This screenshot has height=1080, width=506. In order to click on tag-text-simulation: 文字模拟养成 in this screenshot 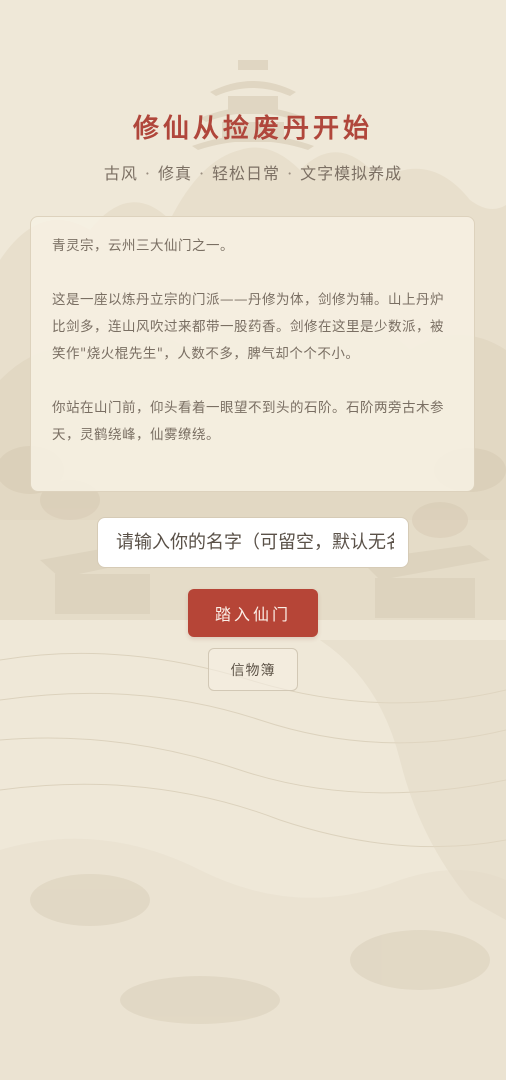, I will do `click(351, 173)`.